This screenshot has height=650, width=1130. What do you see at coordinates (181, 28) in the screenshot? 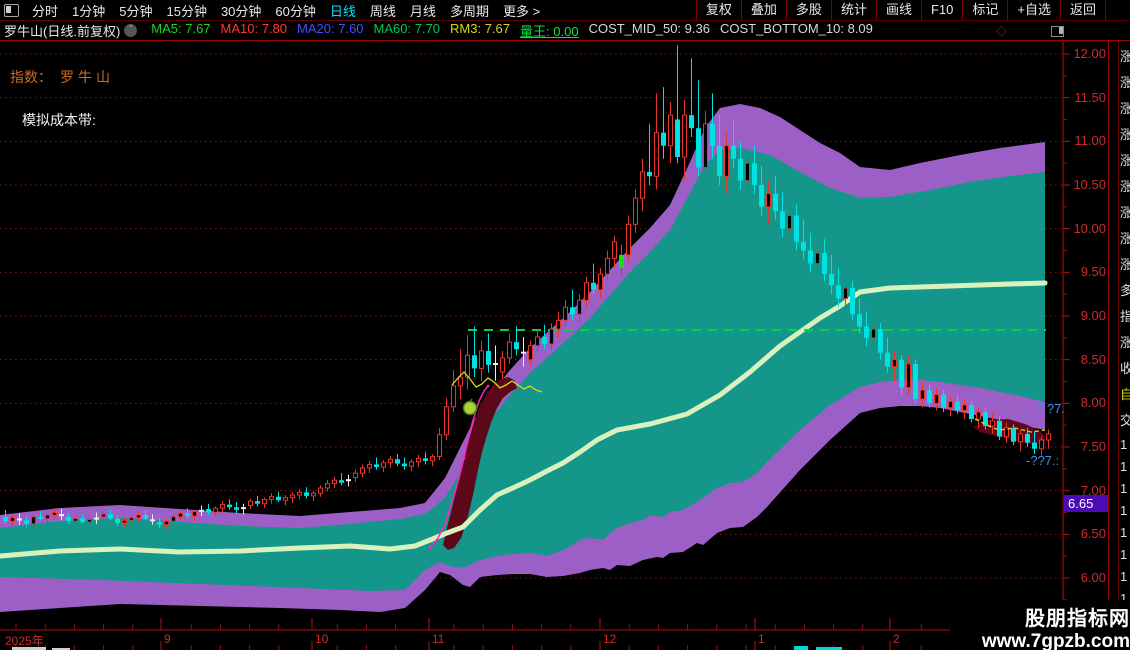
I see `indicator-readout: MA5: 7.67` at bounding box center [181, 28].